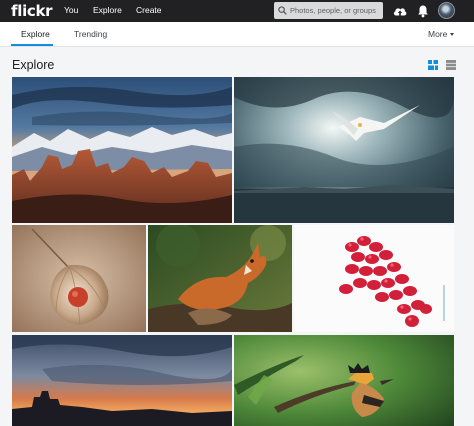  Describe the element at coordinates (33, 65) in the screenshot. I see `page-title: Explore` at that location.